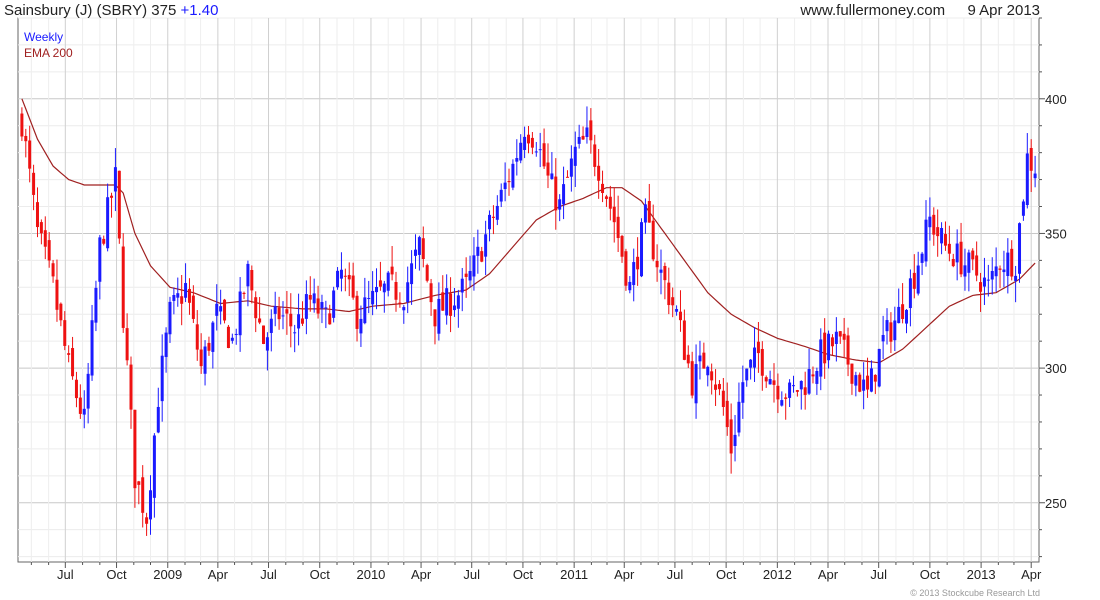 The height and width of the screenshot is (600, 1100). I want to click on x-tick-label: 2011, so click(574, 574).